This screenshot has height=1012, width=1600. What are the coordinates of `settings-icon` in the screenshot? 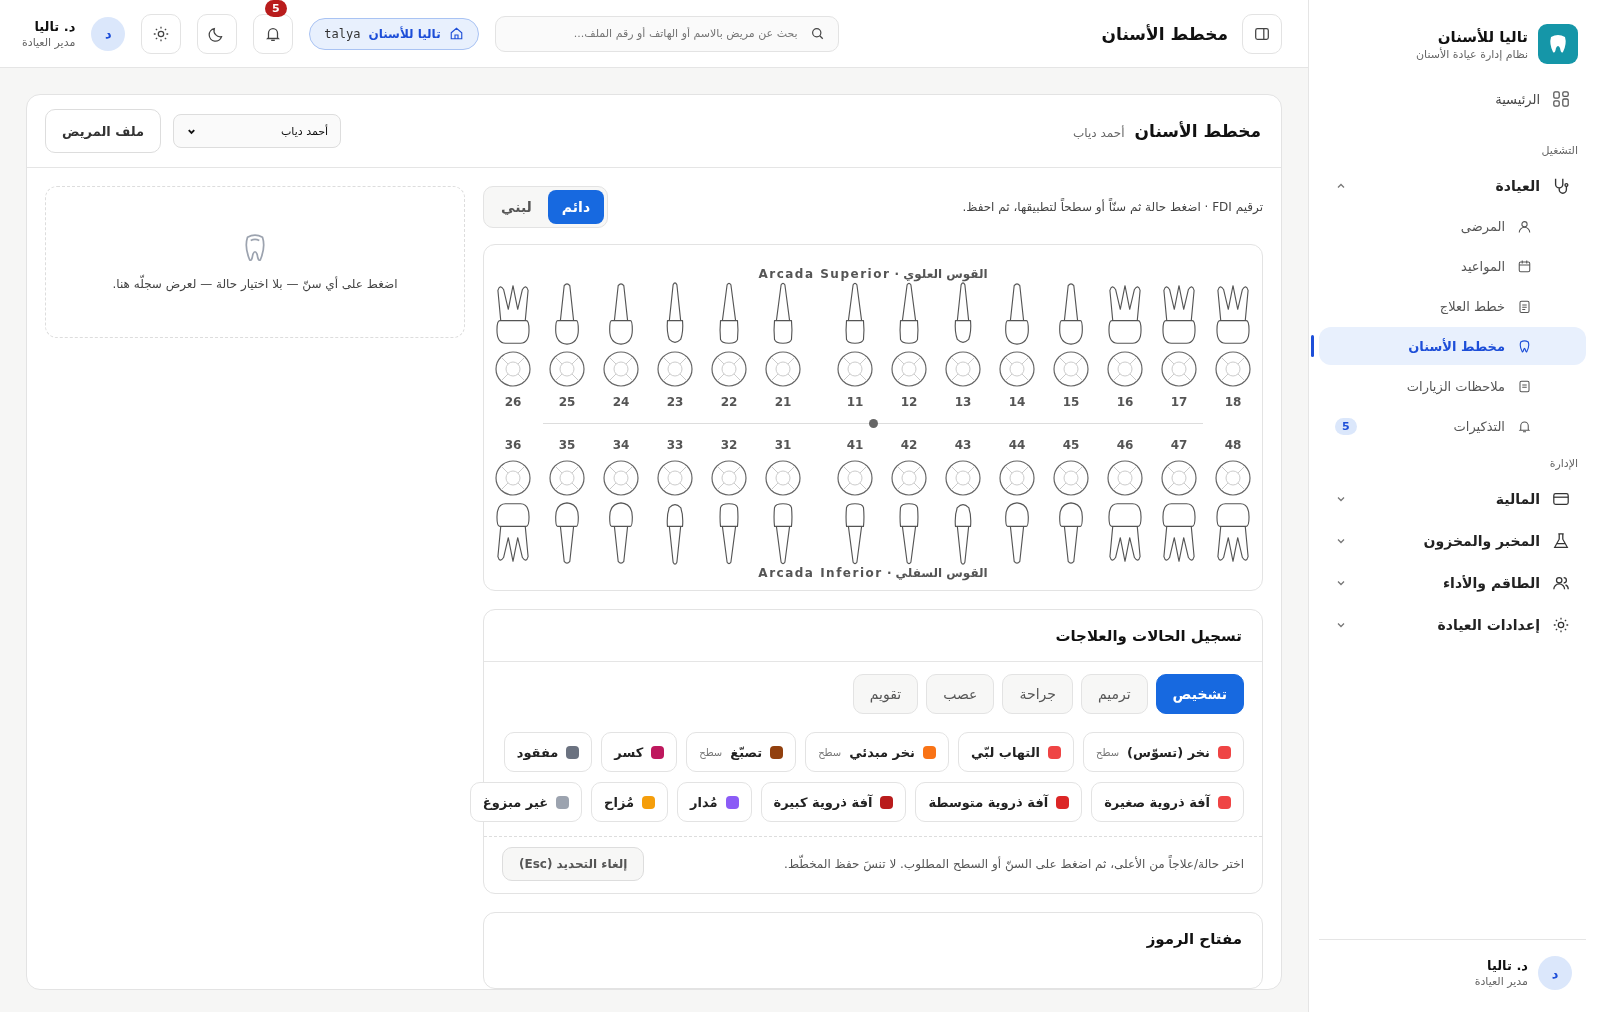 It's located at (1561, 625).